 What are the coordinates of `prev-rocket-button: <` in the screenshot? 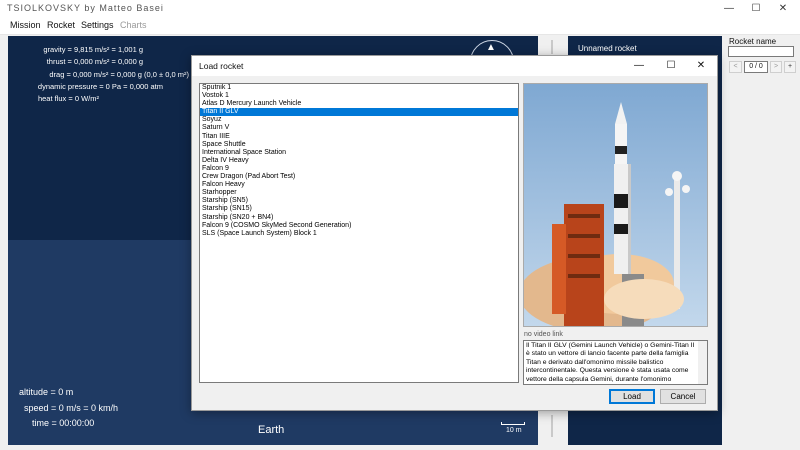 It's located at (735, 67).